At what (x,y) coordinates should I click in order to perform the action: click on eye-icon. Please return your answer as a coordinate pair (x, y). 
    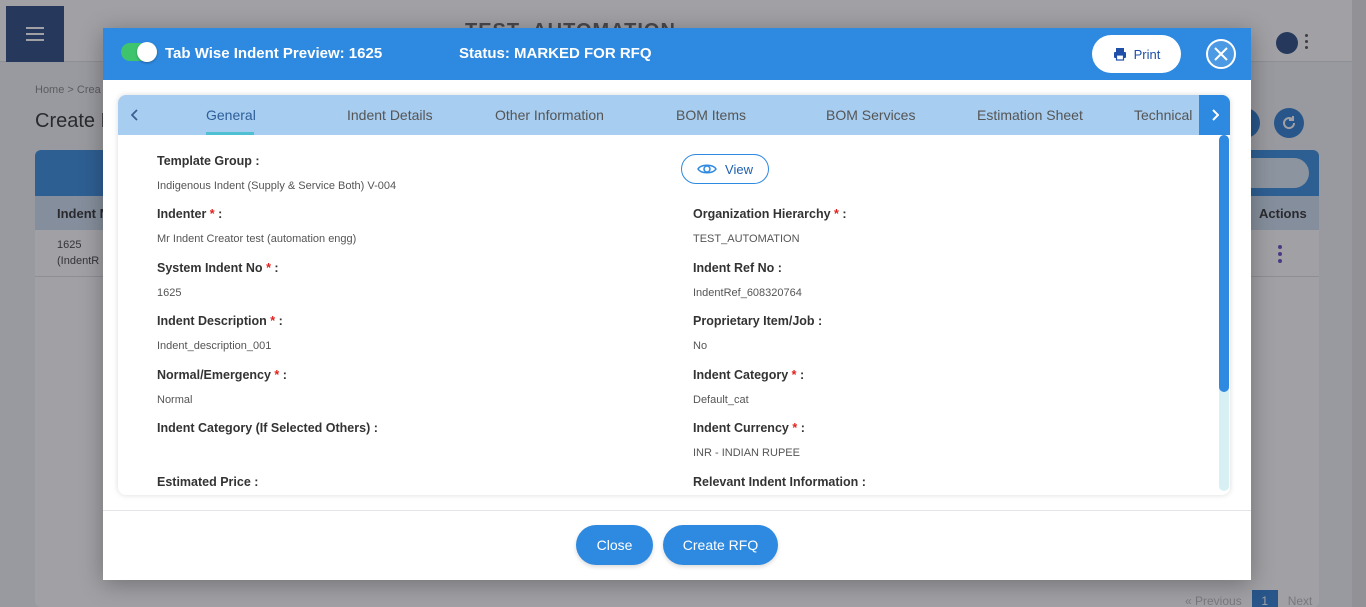
    Looking at the image, I should click on (707, 169).